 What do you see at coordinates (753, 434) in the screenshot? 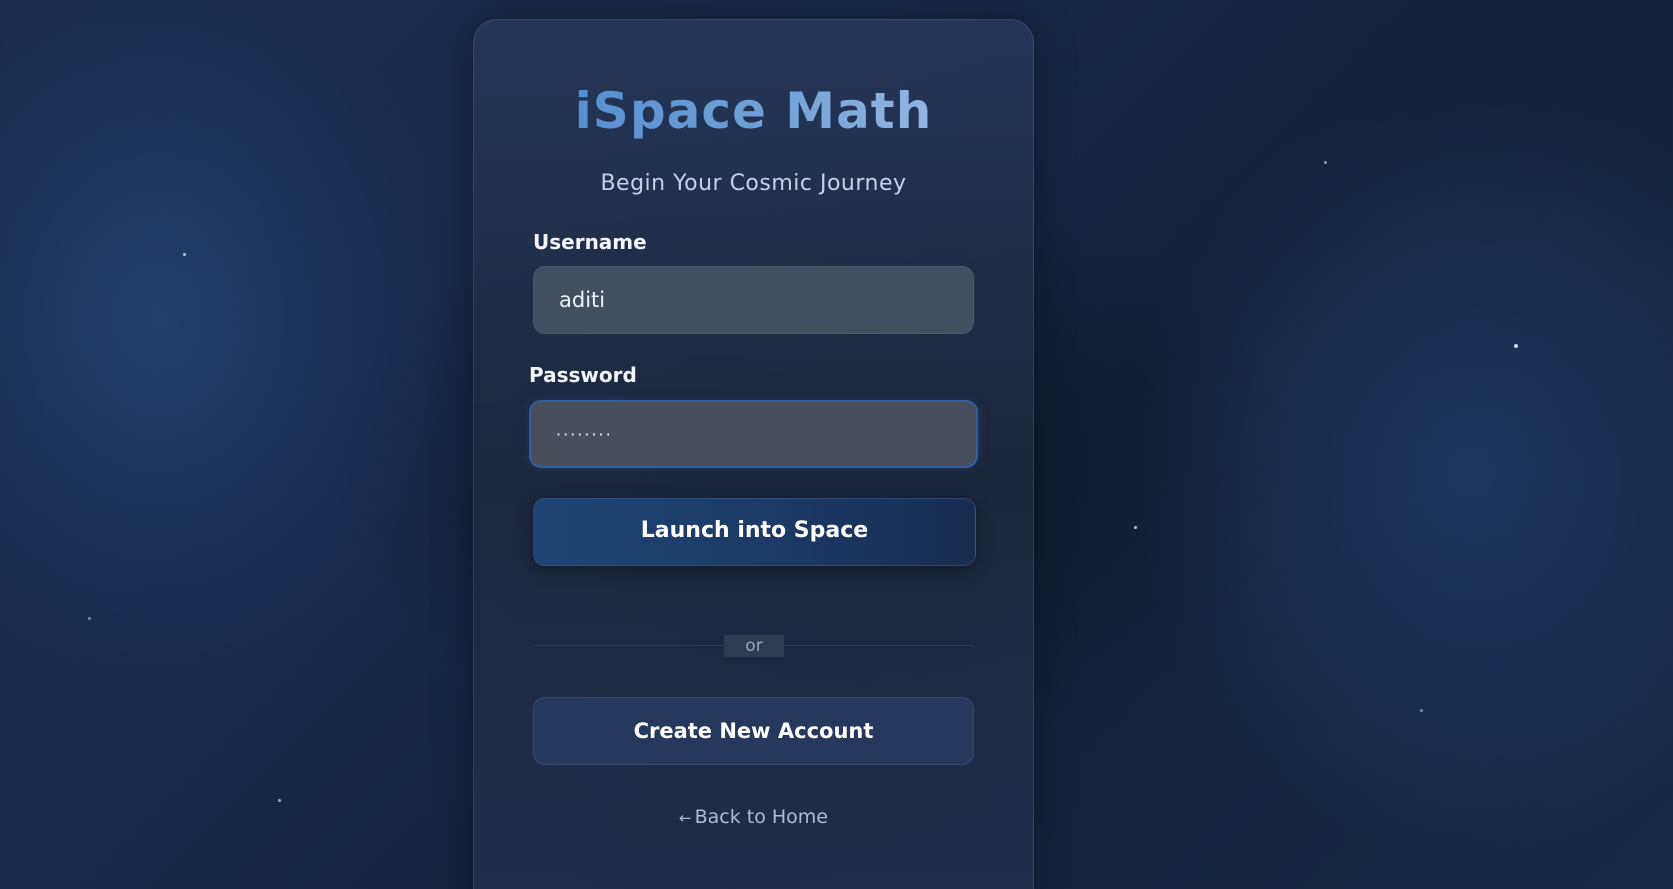
I see `password-input` at bounding box center [753, 434].